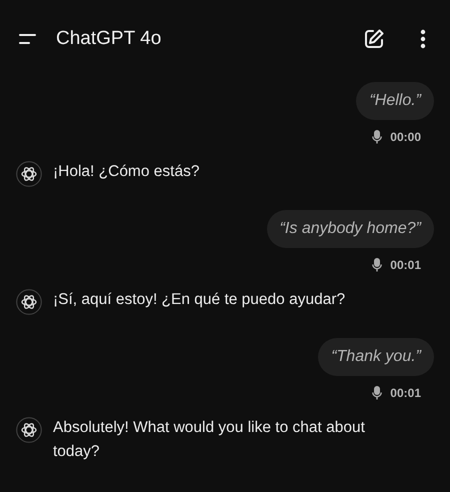 The image size is (450, 492). What do you see at coordinates (395, 101) in the screenshot?
I see `user-message: “Hello.”` at bounding box center [395, 101].